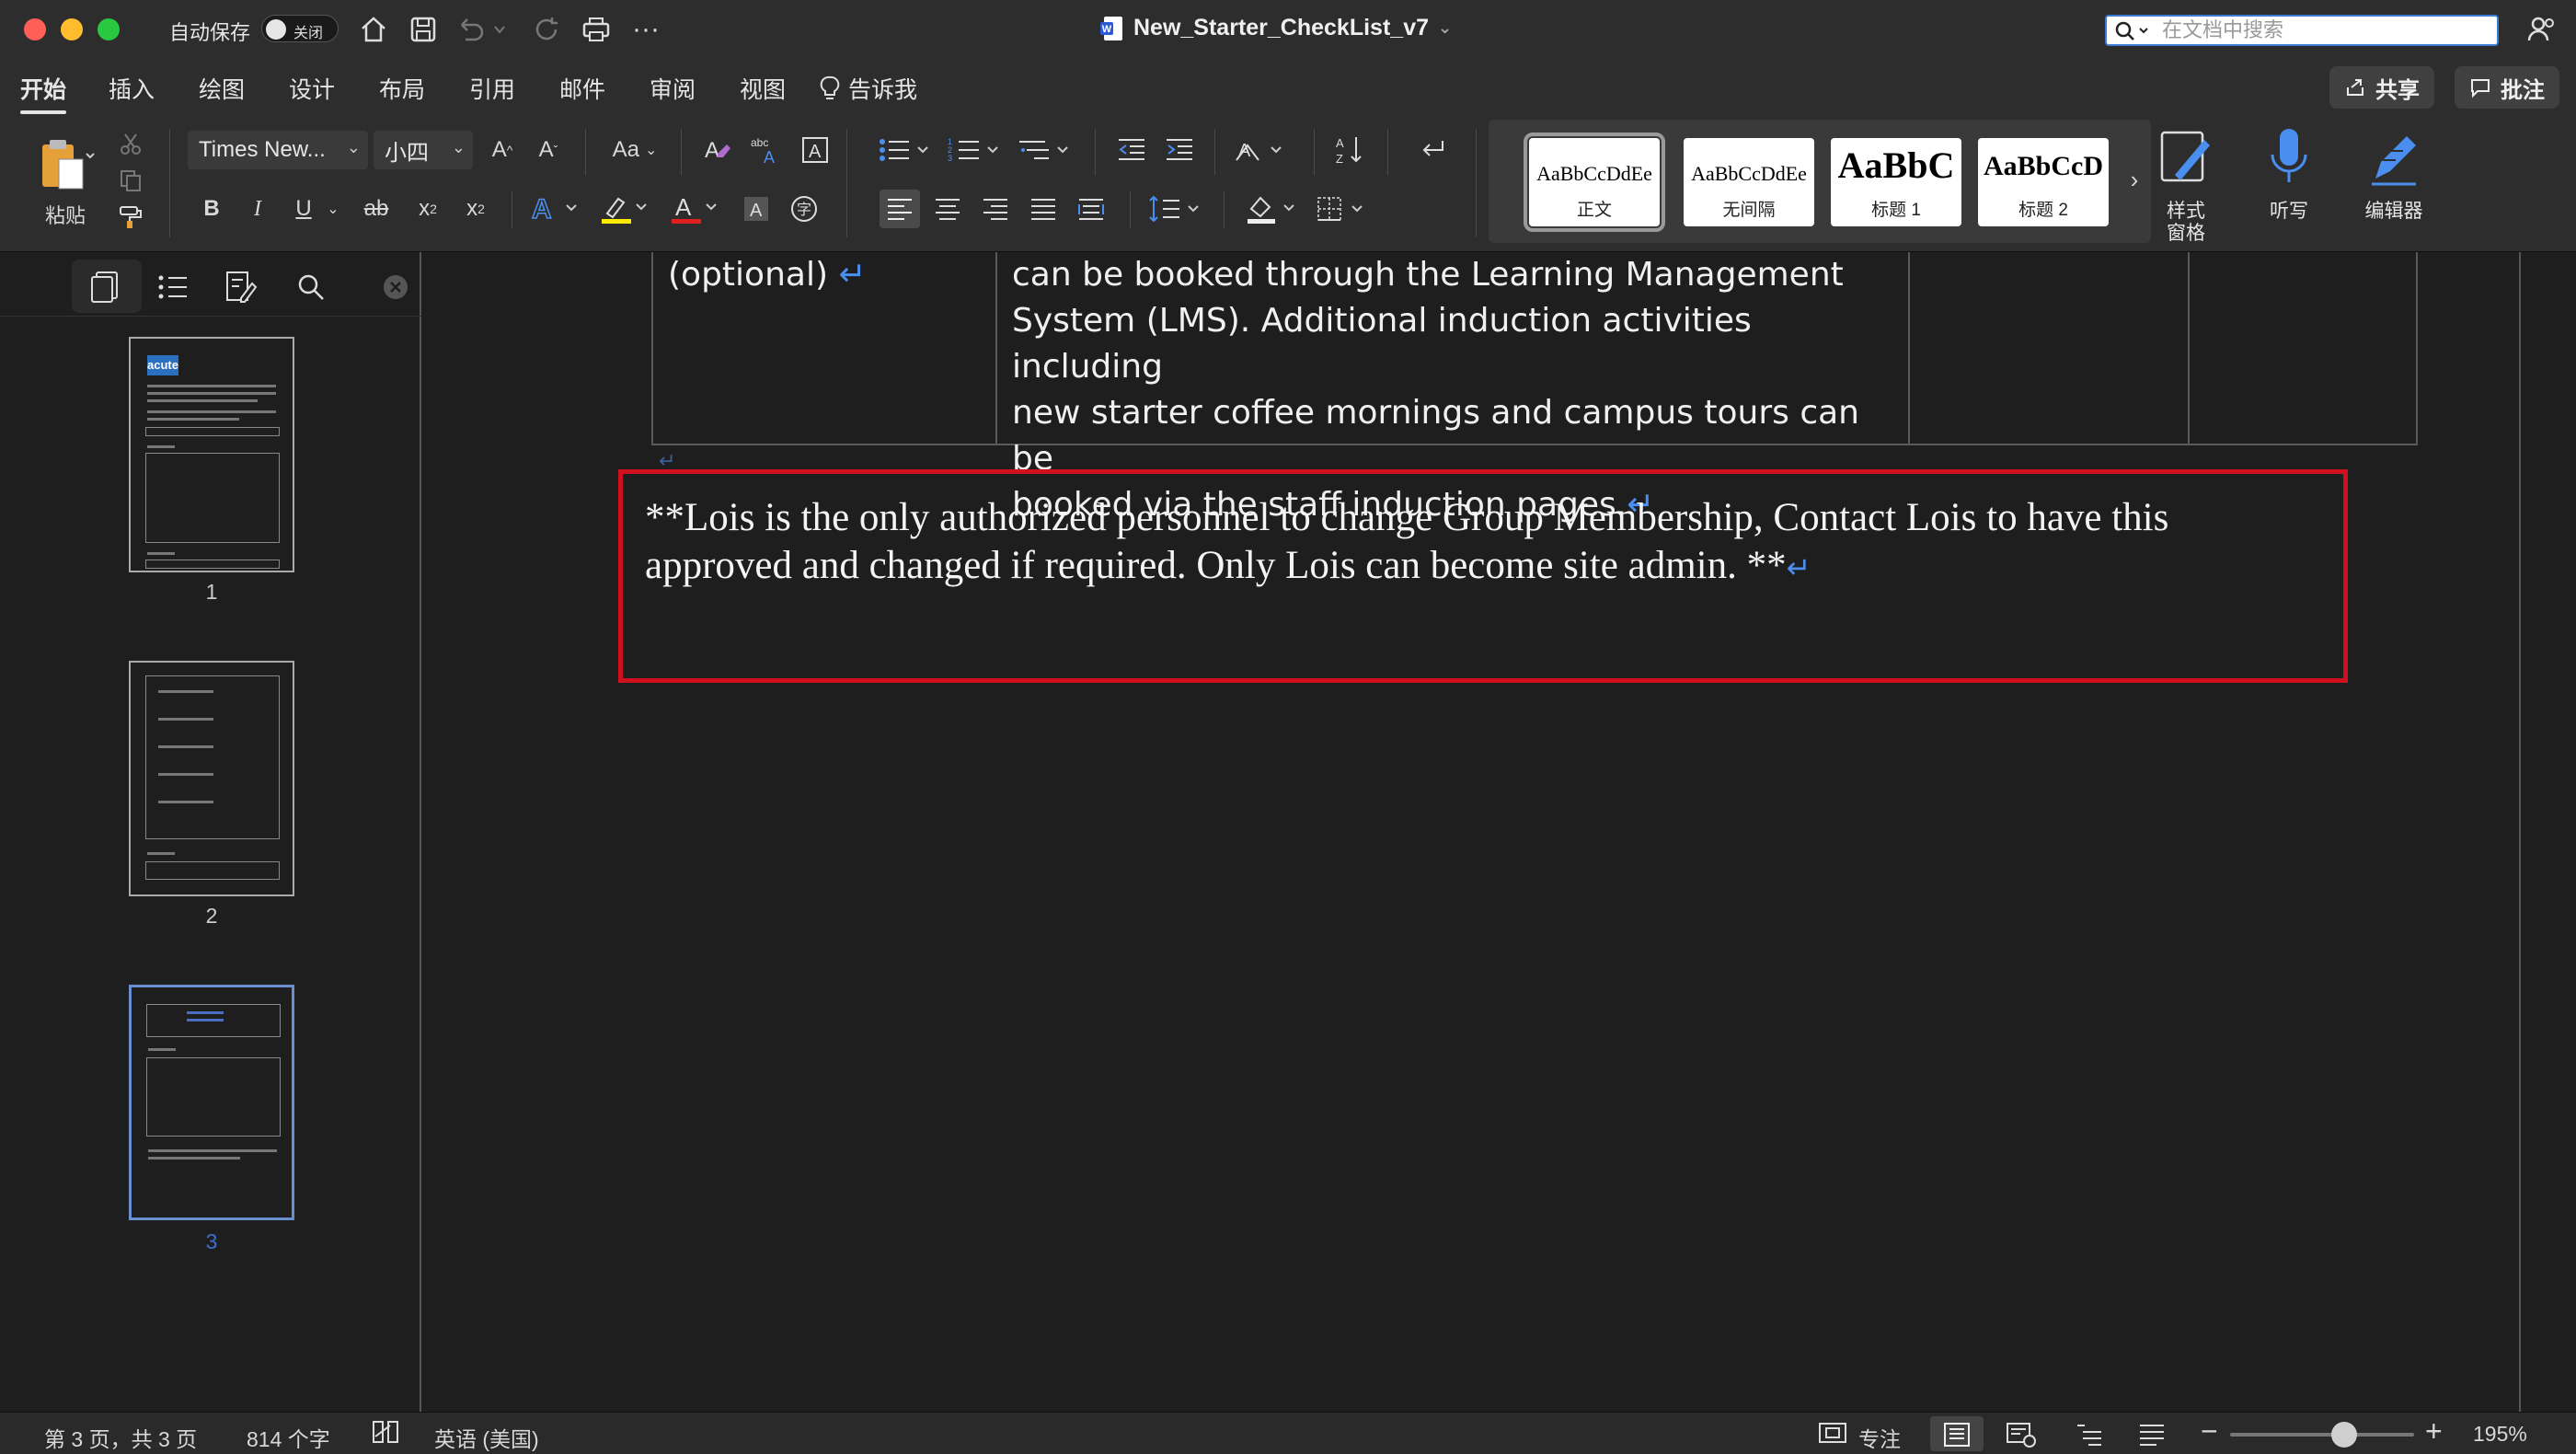 Image resolution: width=2576 pixels, height=1454 pixels. I want to click on copy-icon, so click(130, 180).